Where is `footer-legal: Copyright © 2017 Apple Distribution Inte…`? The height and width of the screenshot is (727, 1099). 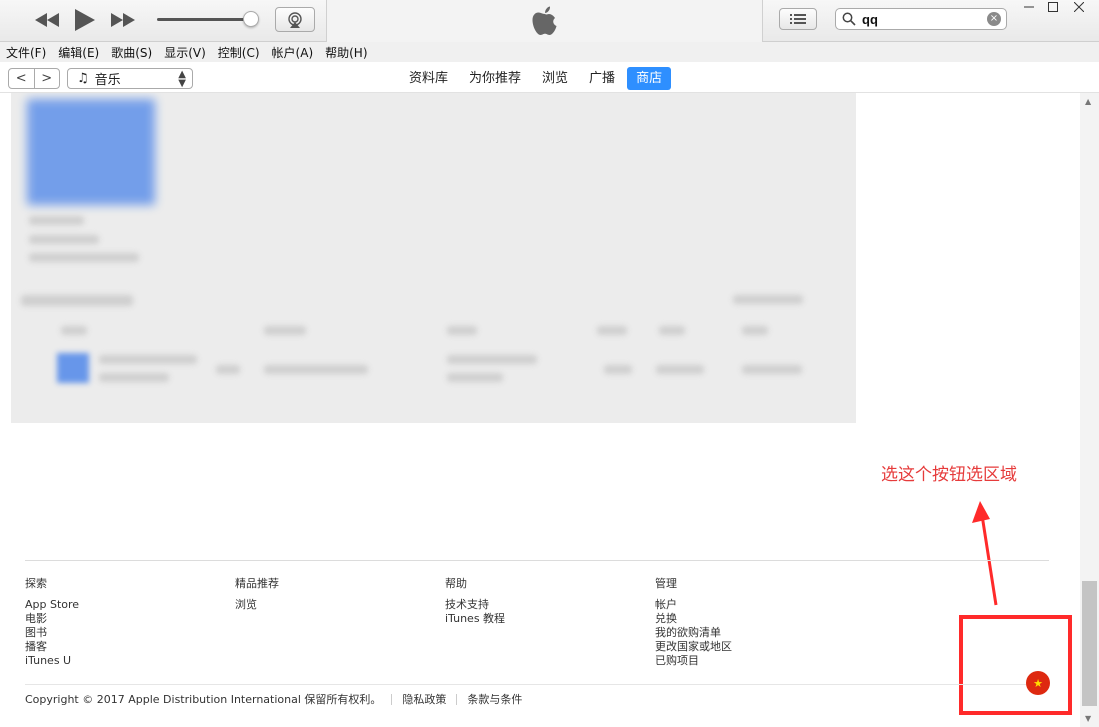
footer-legal: Copyright © 2017 Apple Distribution Inte… is located at coordinates (273, 699).